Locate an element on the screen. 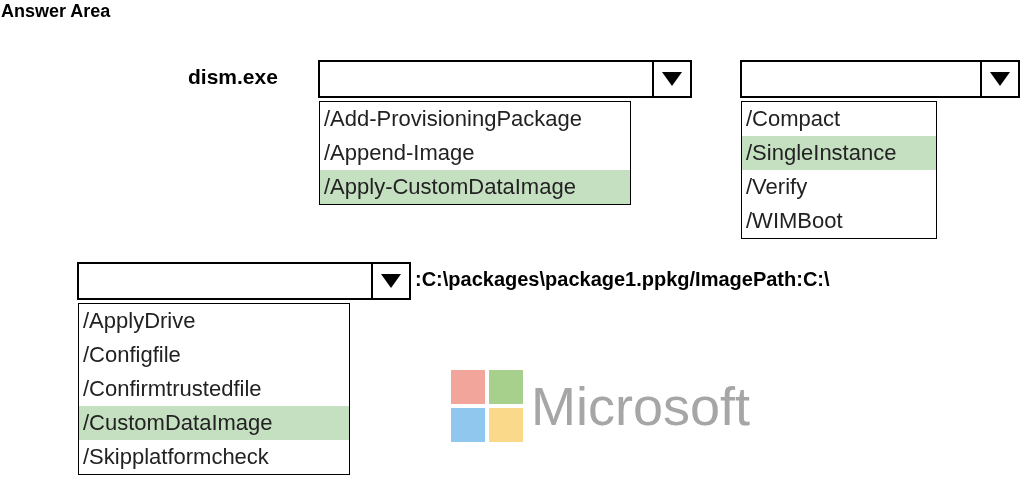 Image resolution: width=1024 pixels, height=493 pixels. four-squares-icon is located at coordinates (487, 406).